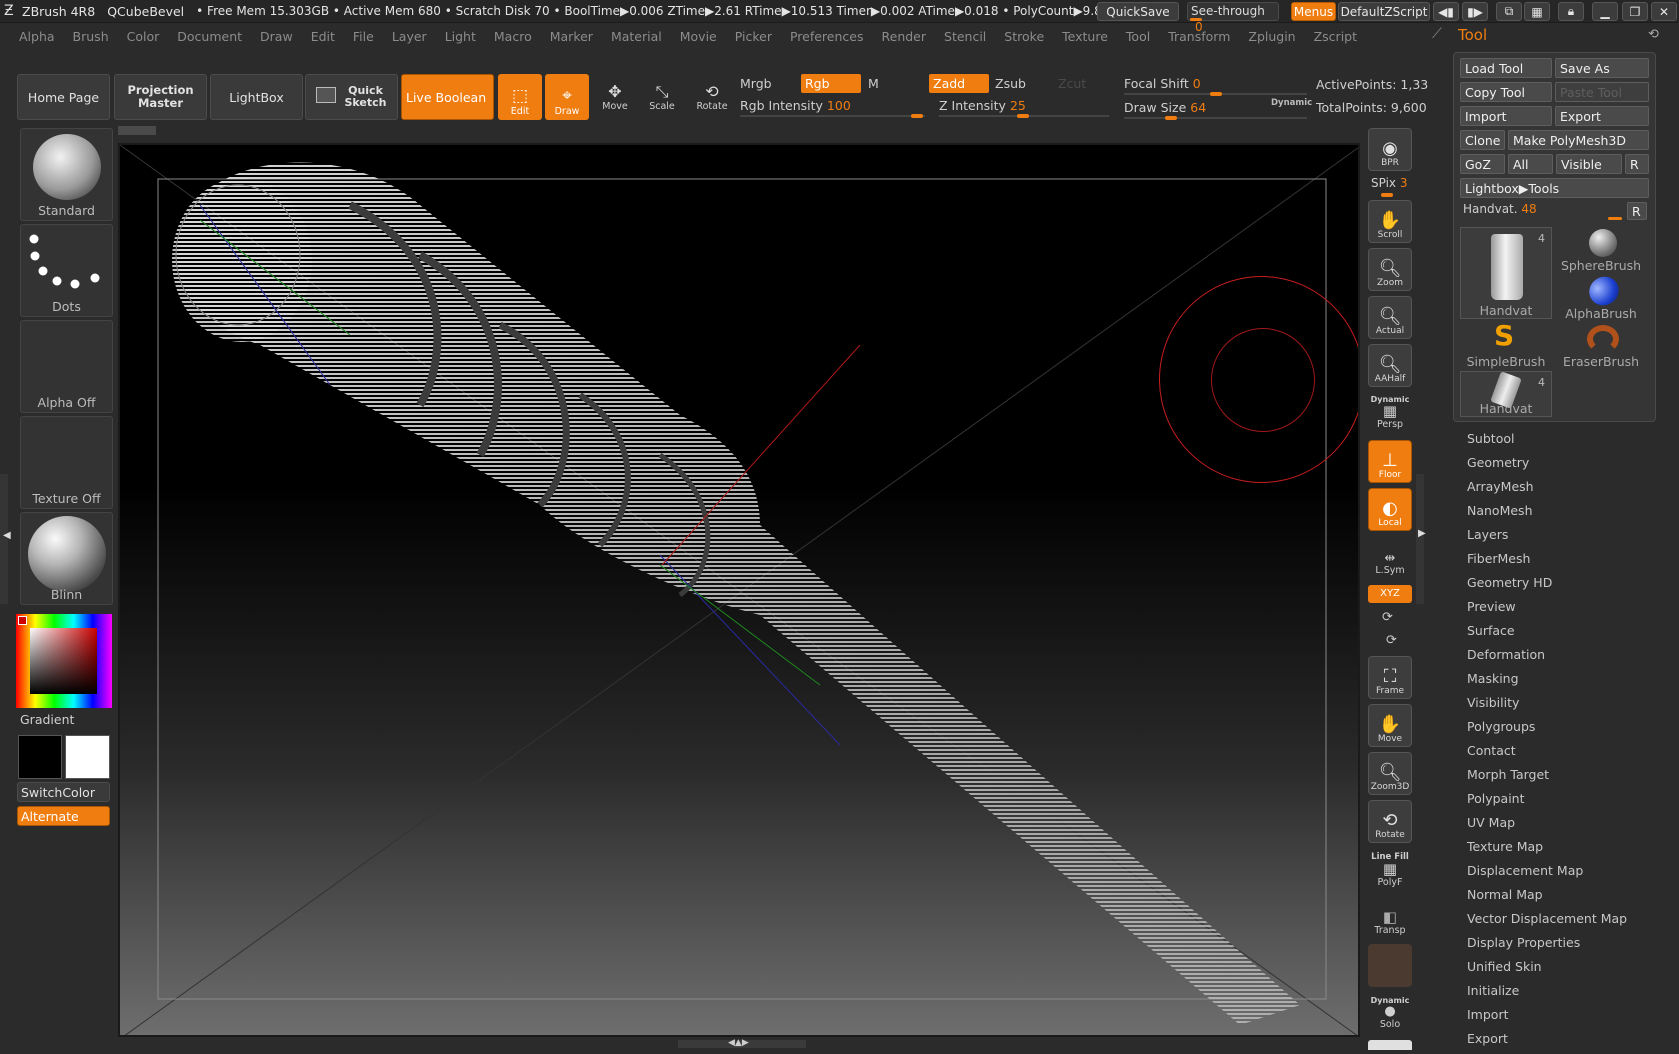  I want to click on subpalette-texture-map: Texture Map, so click(1567, 850).